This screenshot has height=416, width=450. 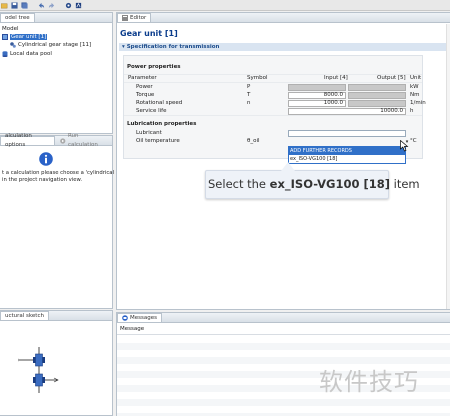 What do you see at coordinates (415, 95) in the screenshot?
I see `row-unit: Nm` at bounding box center [415, 95].